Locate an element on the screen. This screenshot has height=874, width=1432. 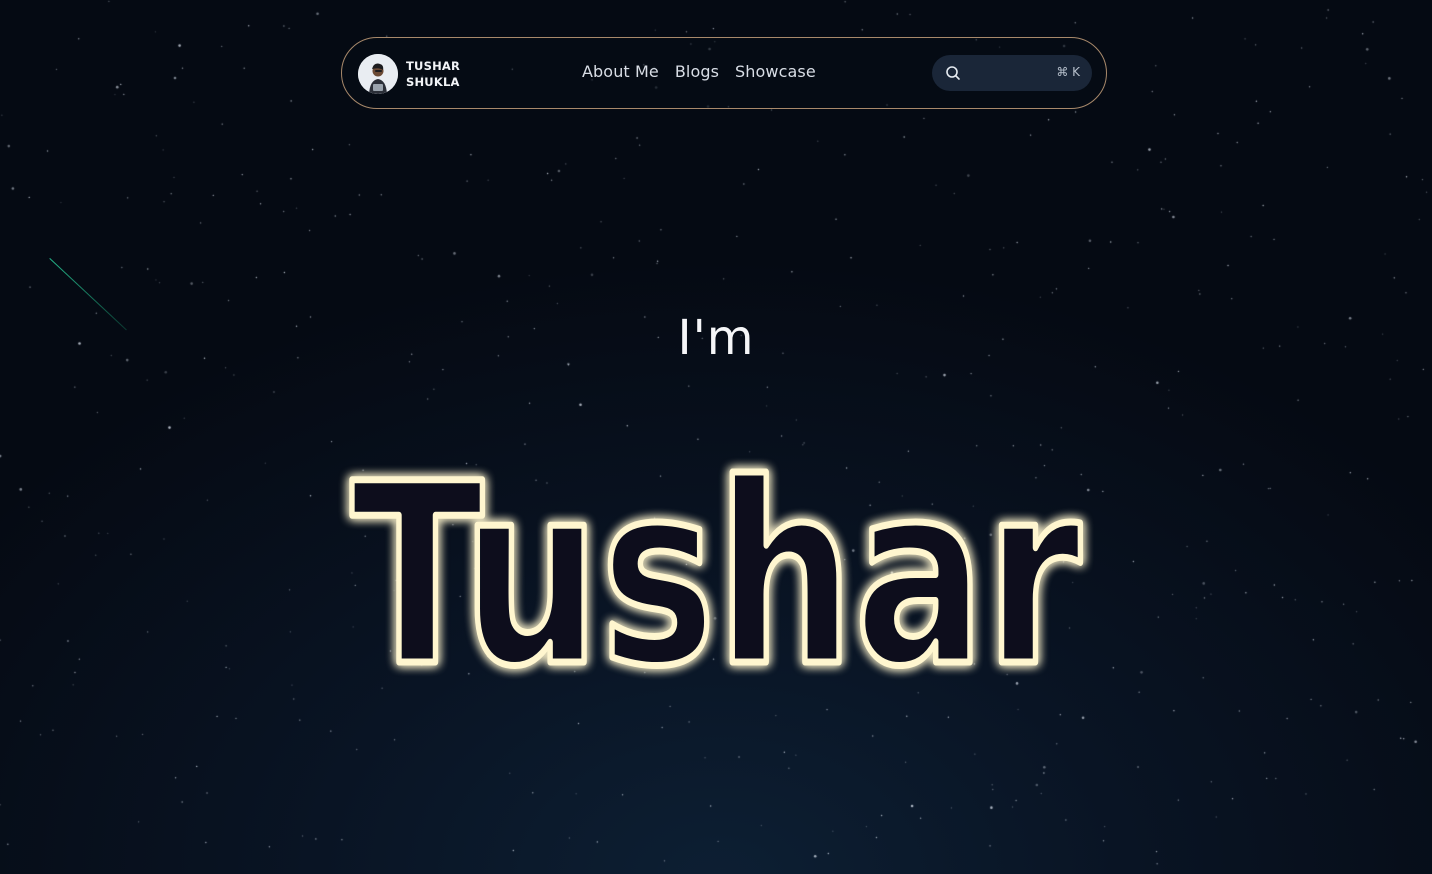
brand-name: TUSHAR SHUKLA is located at coordinates (433, 74).